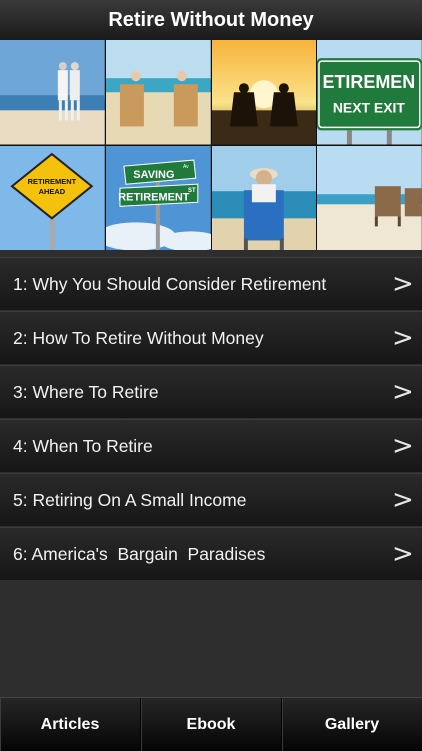 The height and width of the screenshot is (751, 422). Describe the element at coordinates (158, 92) in the screenshot. I see `beach-chairs-couple-photo` at that location.